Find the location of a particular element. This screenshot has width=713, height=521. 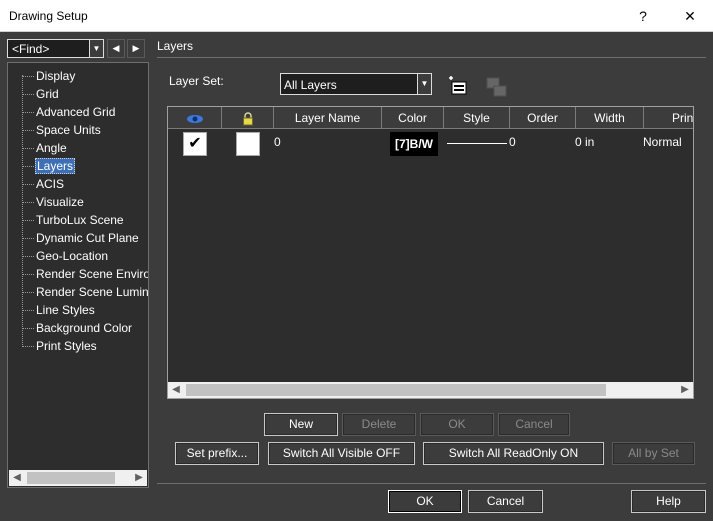

switch-readonly-on-button: Switch All ReadOnly ON is located at coordinates (513, 453).